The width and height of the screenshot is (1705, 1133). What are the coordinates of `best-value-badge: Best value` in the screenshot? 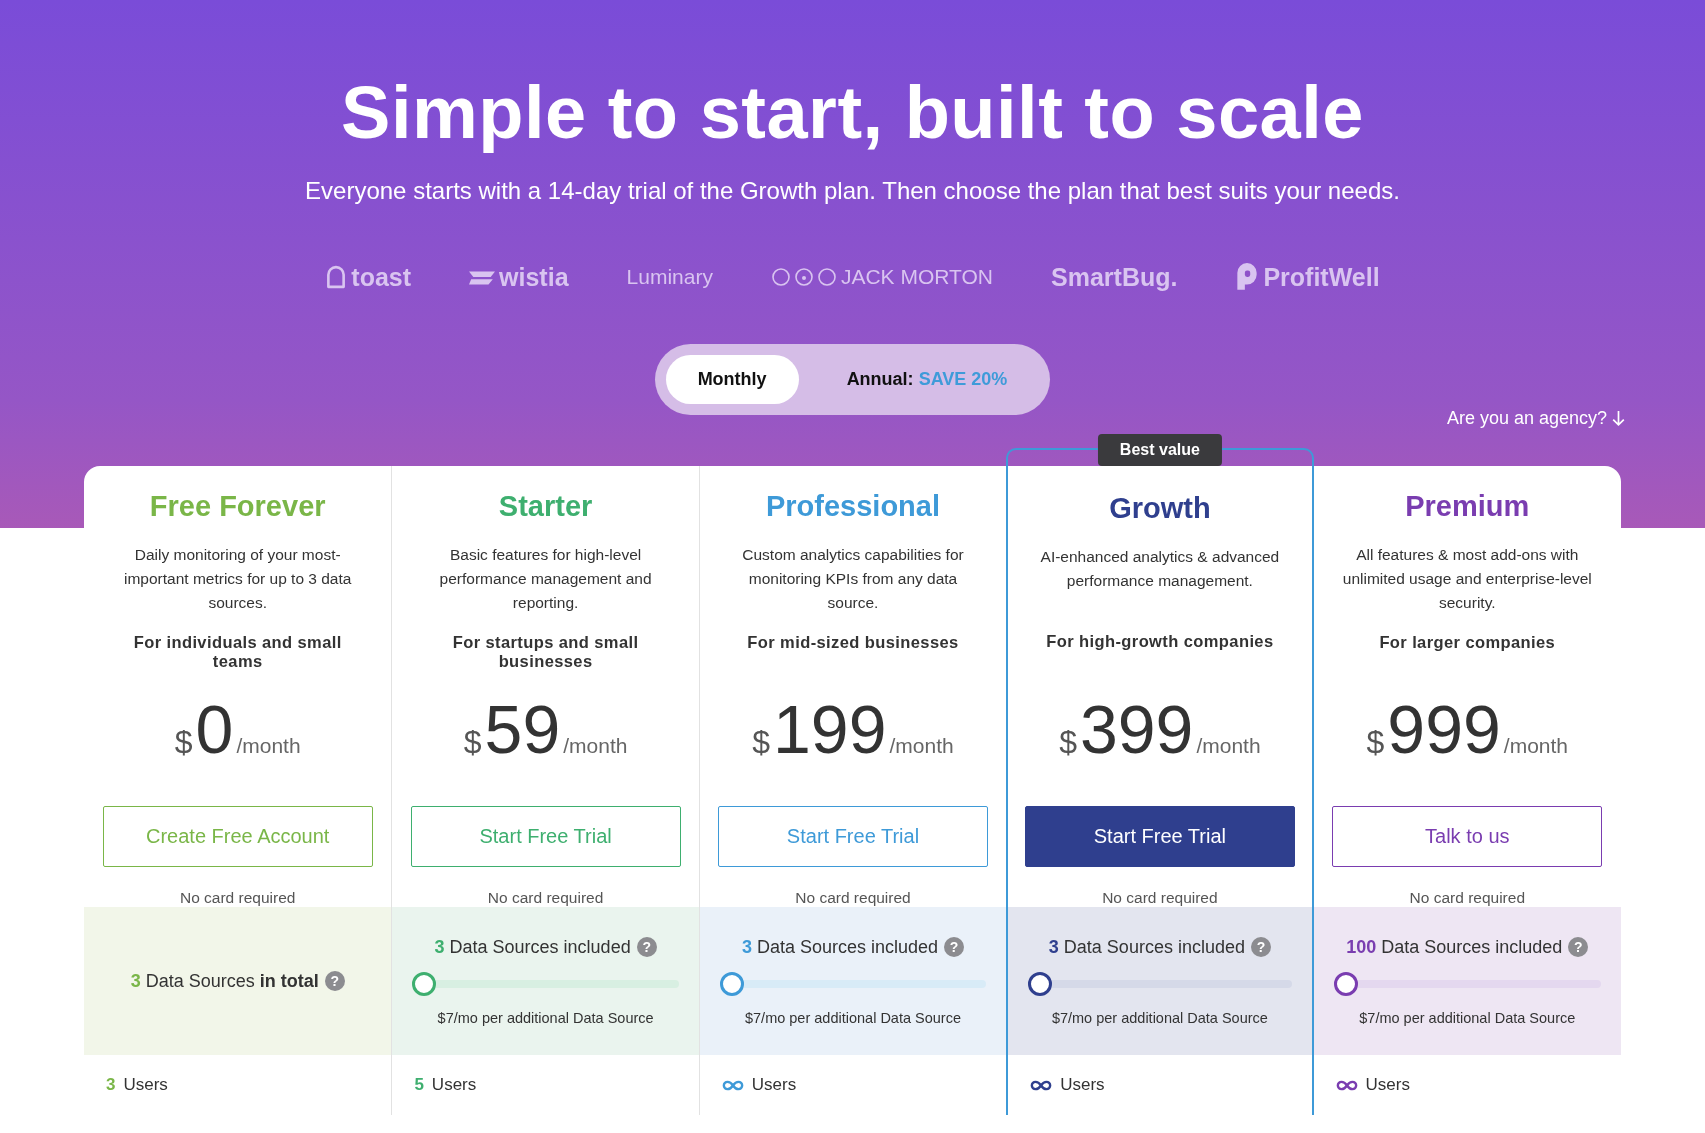 It's located at (1159, 450).